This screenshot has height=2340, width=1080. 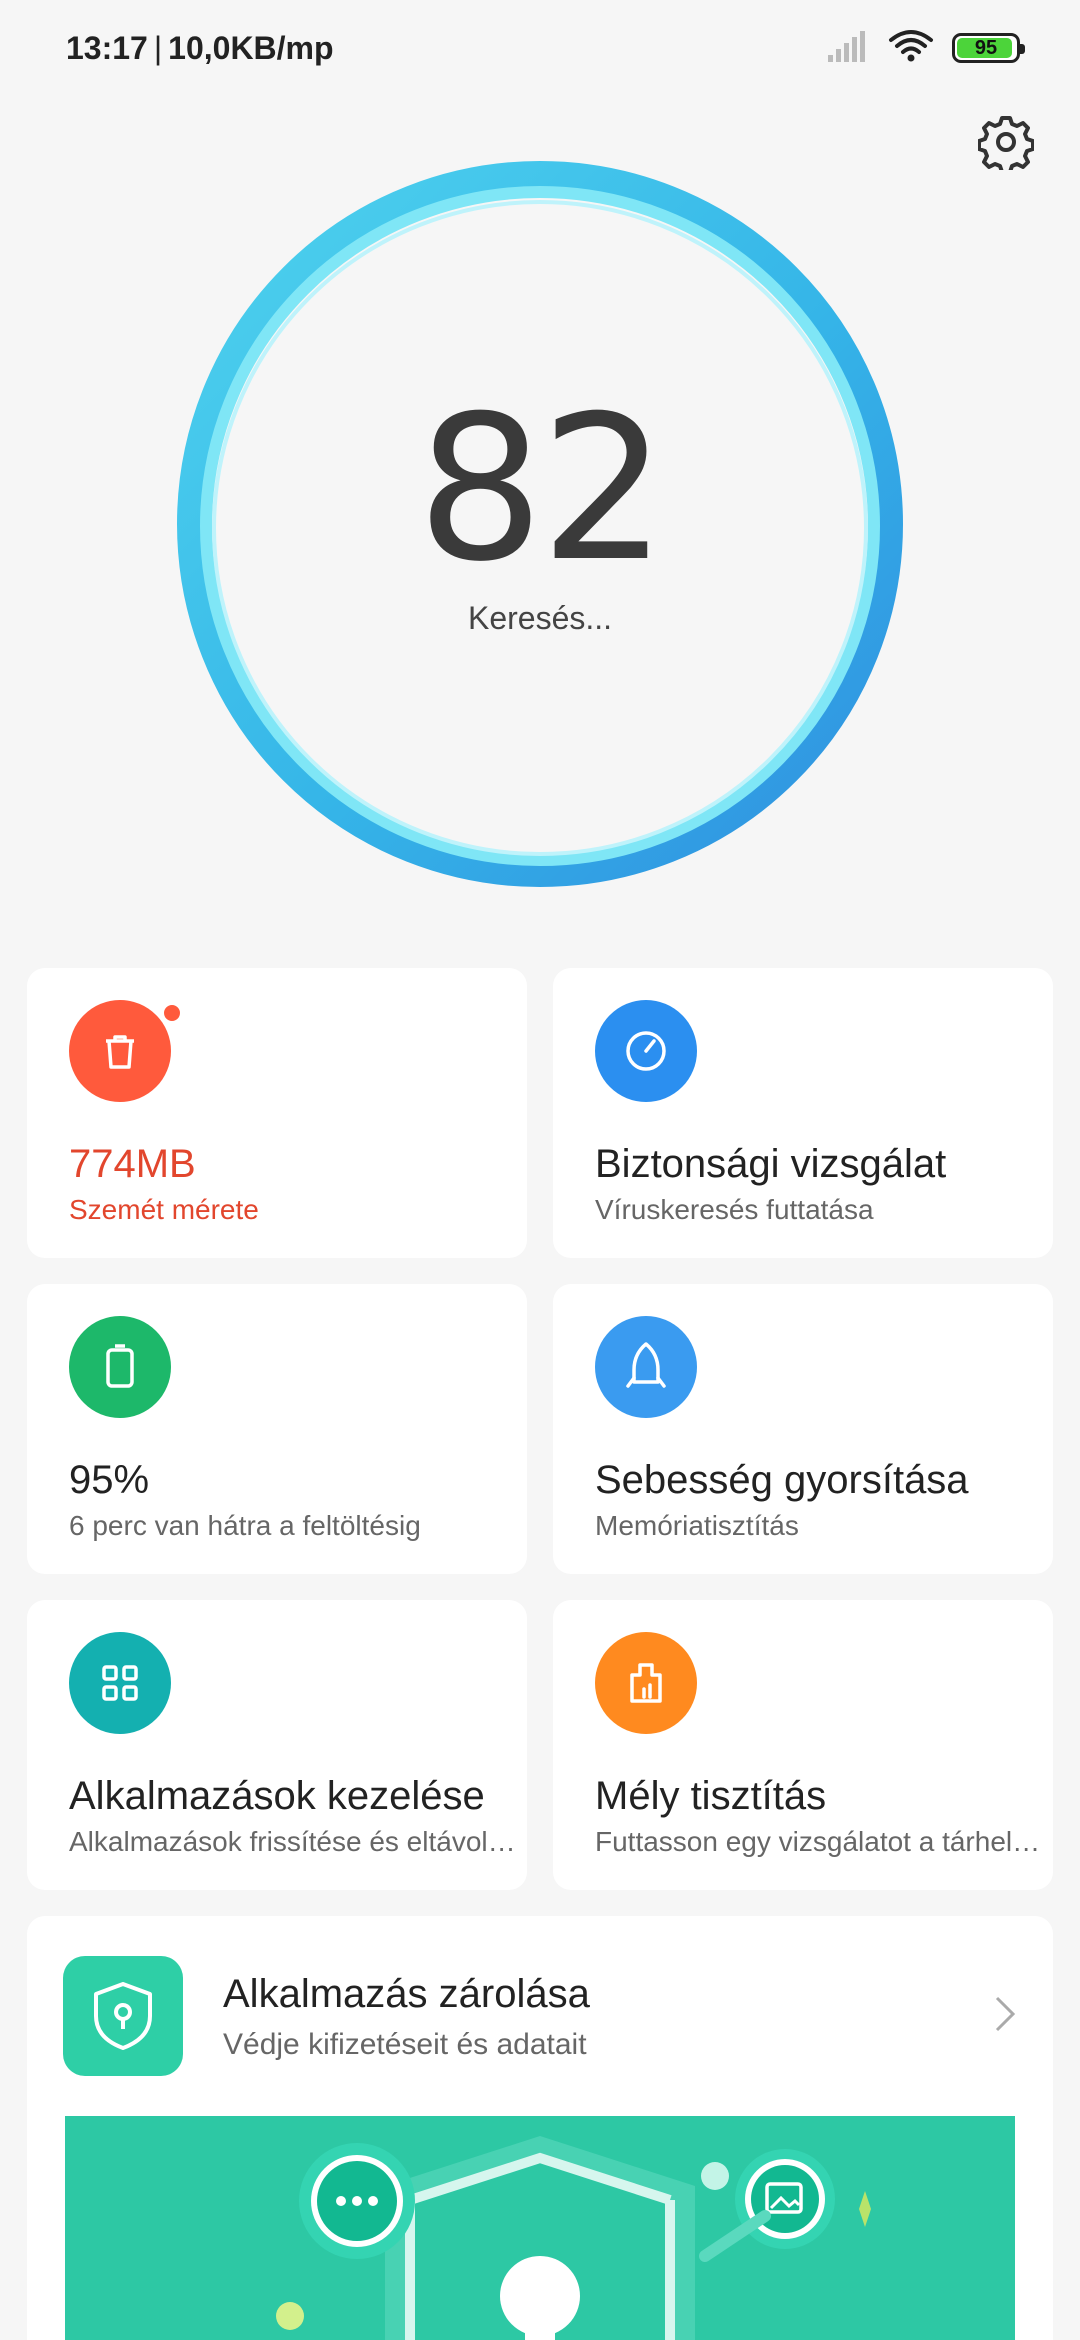 What do you see at coordinates (109, 1480) in the screenshot?
I see `card-title: 95%` at bounding box center [109, 1480].